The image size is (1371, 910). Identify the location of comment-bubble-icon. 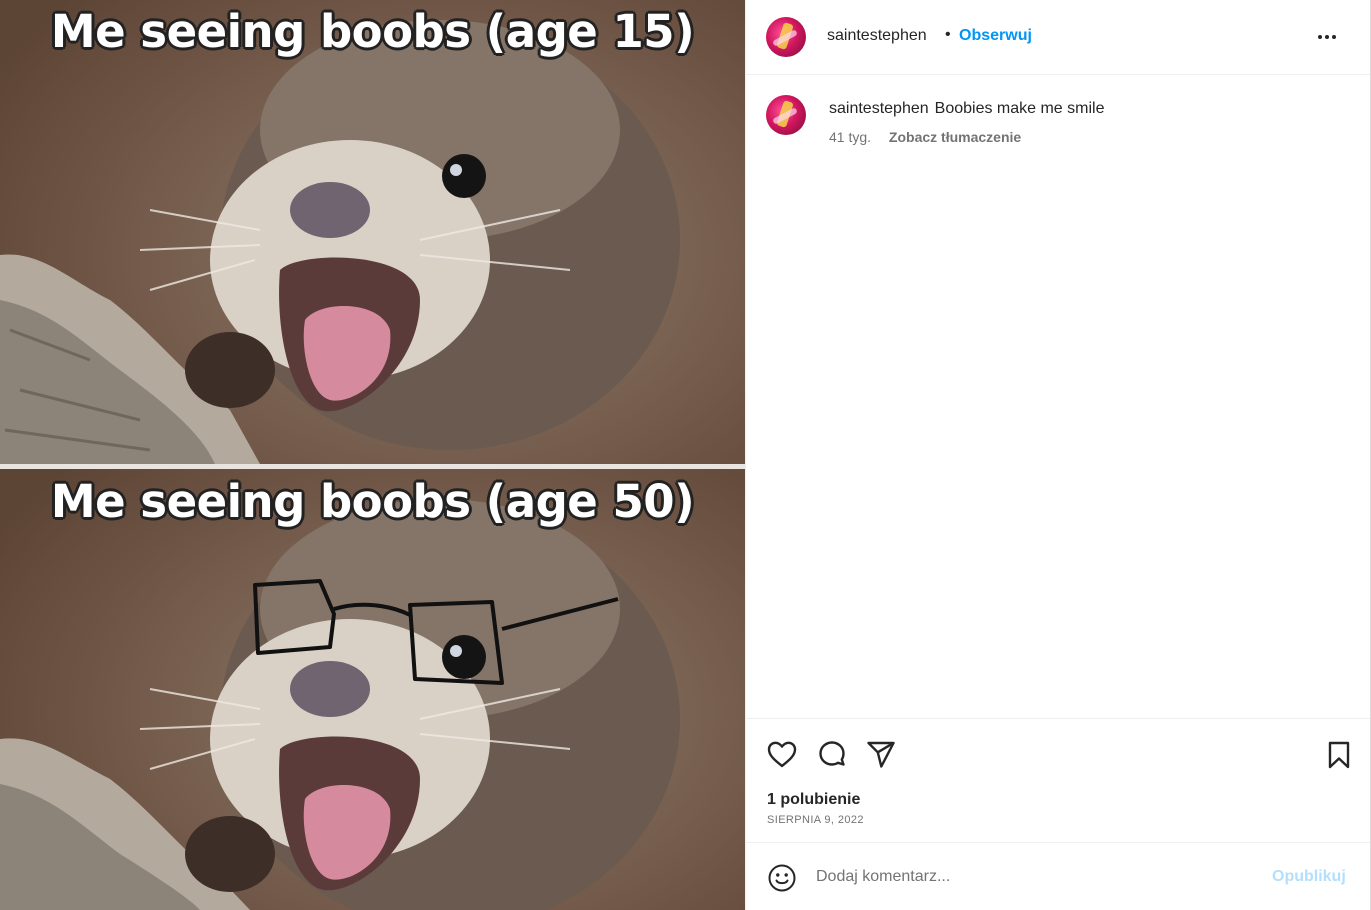
(832, 753).